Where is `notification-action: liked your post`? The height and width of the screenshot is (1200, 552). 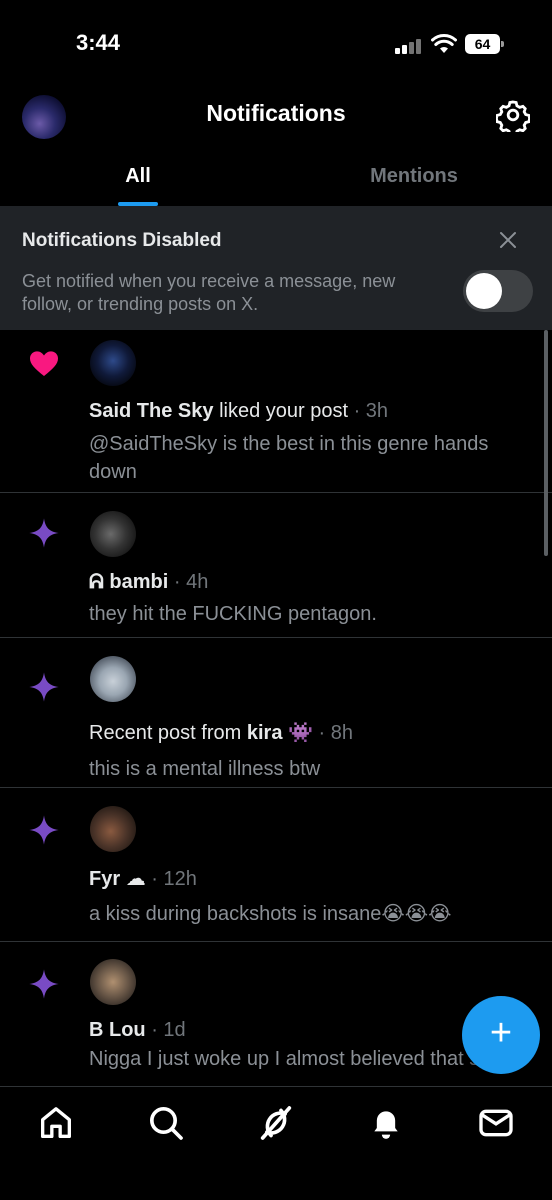 notification-action: liked your post is located at coordinates (284, 411).